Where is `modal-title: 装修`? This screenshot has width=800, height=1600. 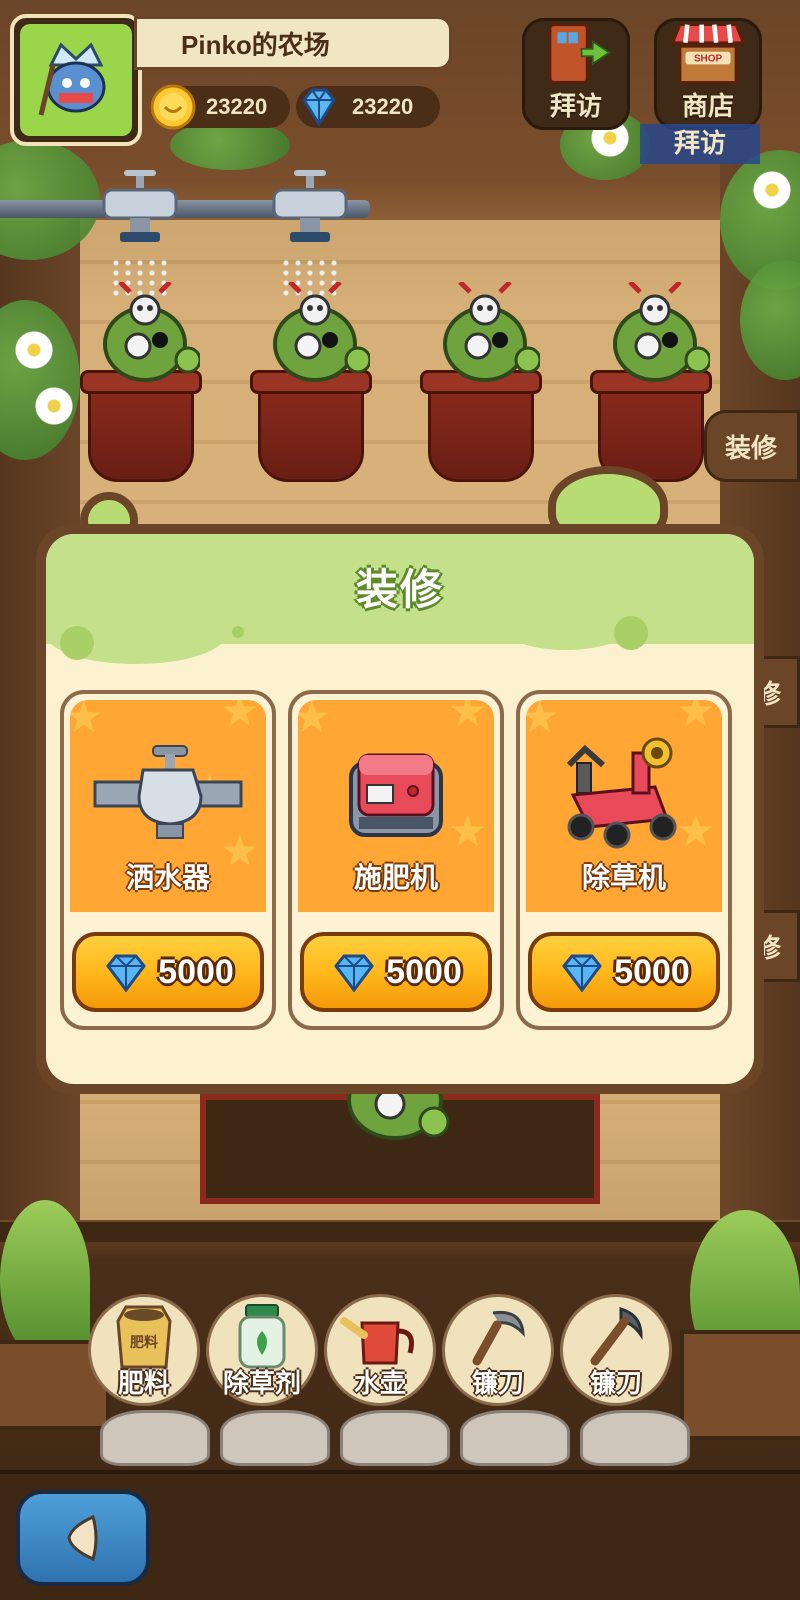 modal-title: 装修 is located at coordinates (399, 589).